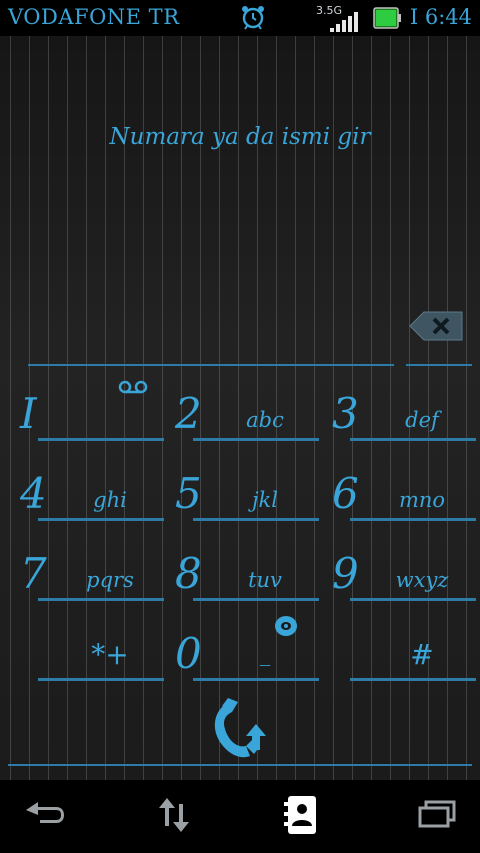 Image resolution: width=480 pixels, height=853 pixels. I want to click on data-transfer-icon, so click(175, 815).